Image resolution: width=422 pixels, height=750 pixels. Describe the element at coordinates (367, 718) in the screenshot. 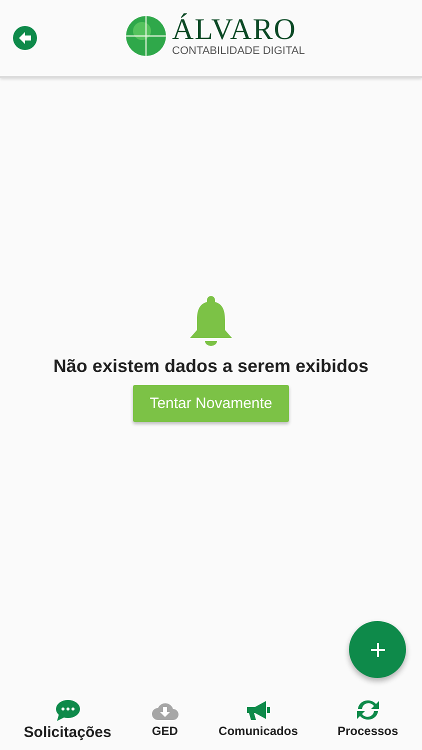

I see `tab: Processos` at that location.